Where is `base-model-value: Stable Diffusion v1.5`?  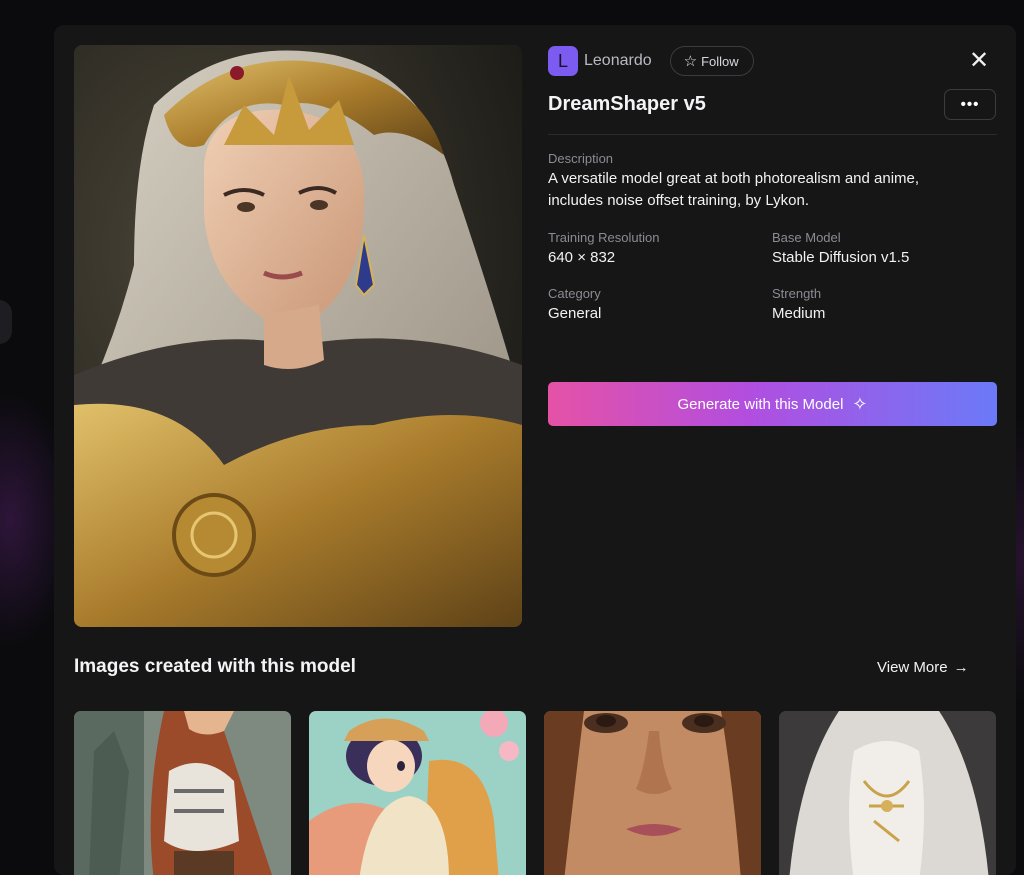 base-model-value: Stable Diffusion v1.5 is located at coordinates (841, 257).